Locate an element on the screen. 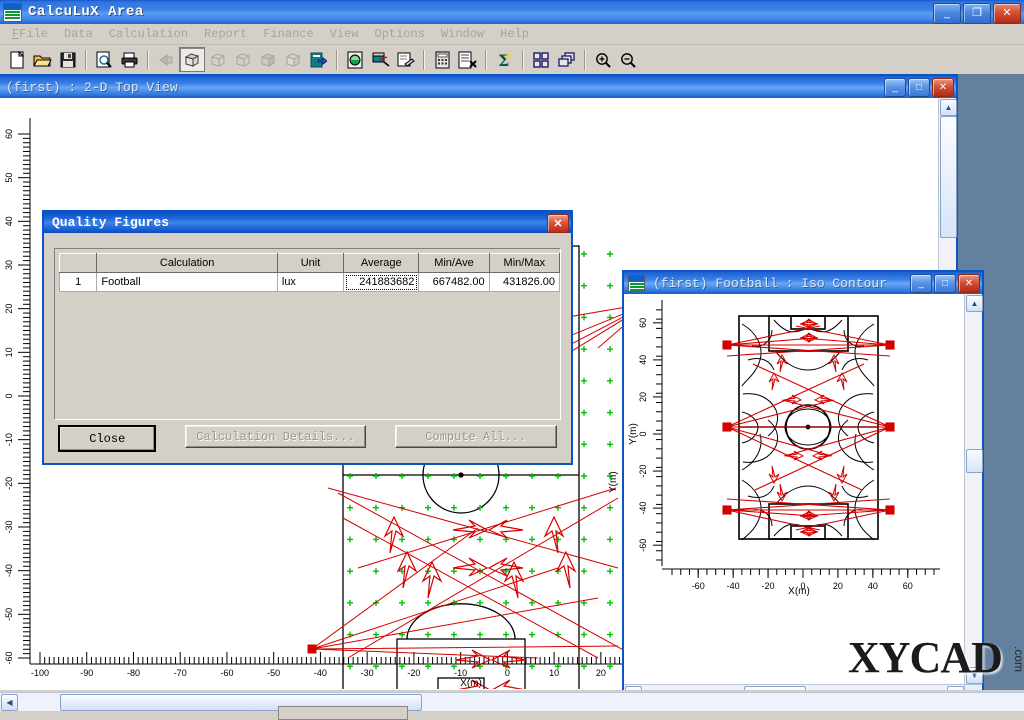 This screenshot has width=1024, height=720. menu-finance: Finance is located at coordinates (288, 34).